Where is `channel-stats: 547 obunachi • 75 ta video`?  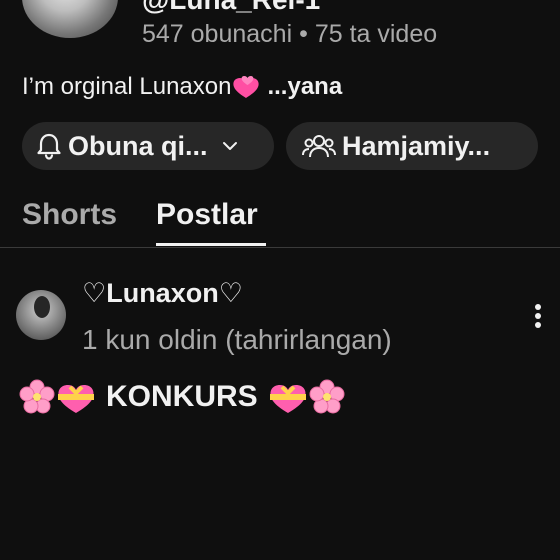
channel-stats: 547 obunachi • 75 ta video is located at coordinates (289, 34).